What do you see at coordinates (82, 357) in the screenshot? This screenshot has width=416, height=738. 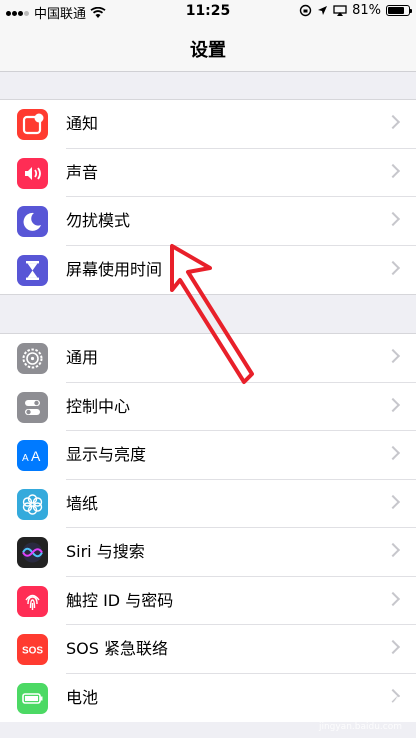 I see `row-label: 通用` at bounding box center [82, 357].